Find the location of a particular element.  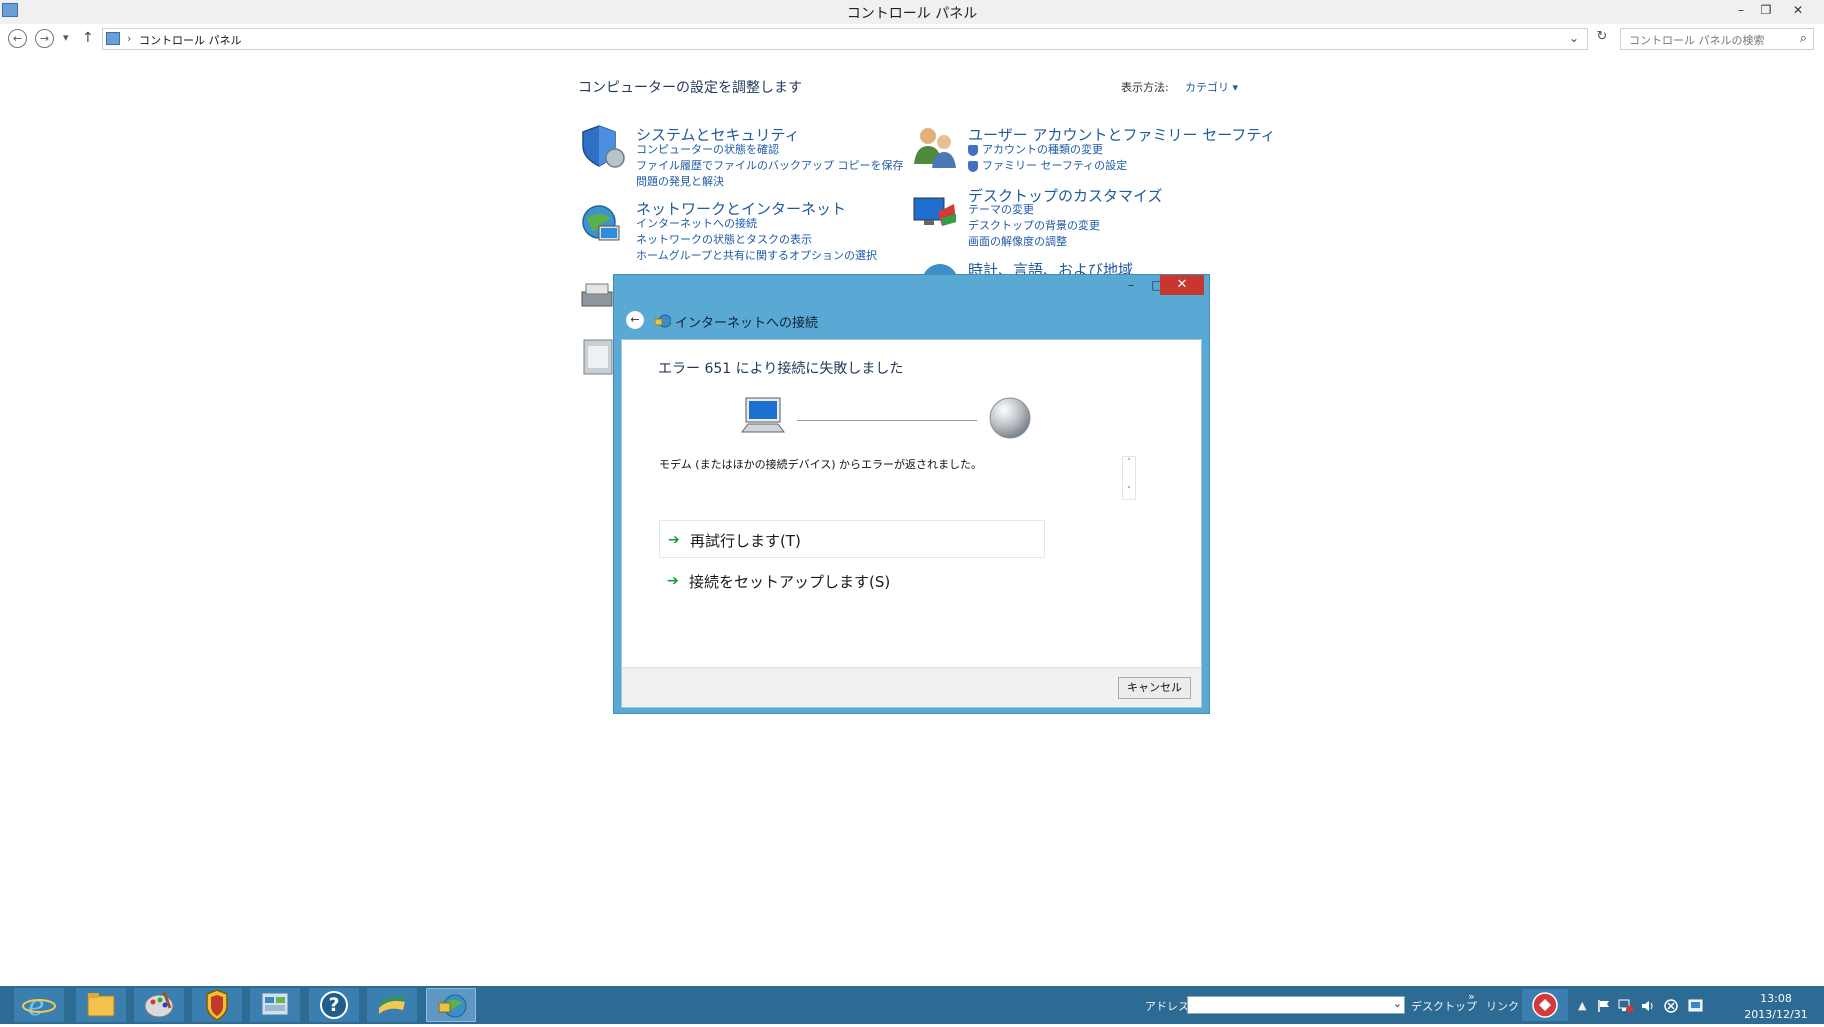

dialog-footer: キャンセル is located at coordinates (911, 687).